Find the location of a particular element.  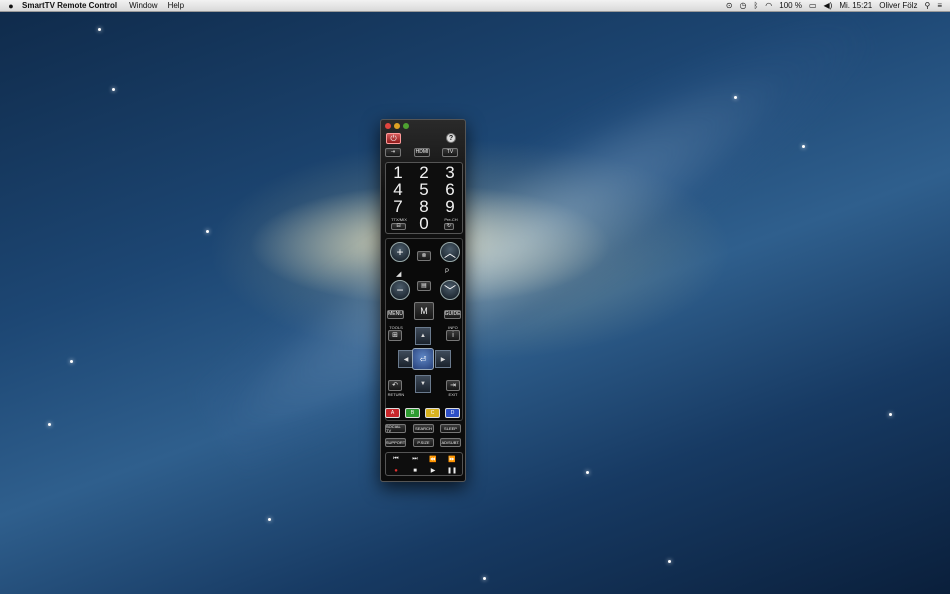

tv-button: TV is located at coordinates (450, 152).